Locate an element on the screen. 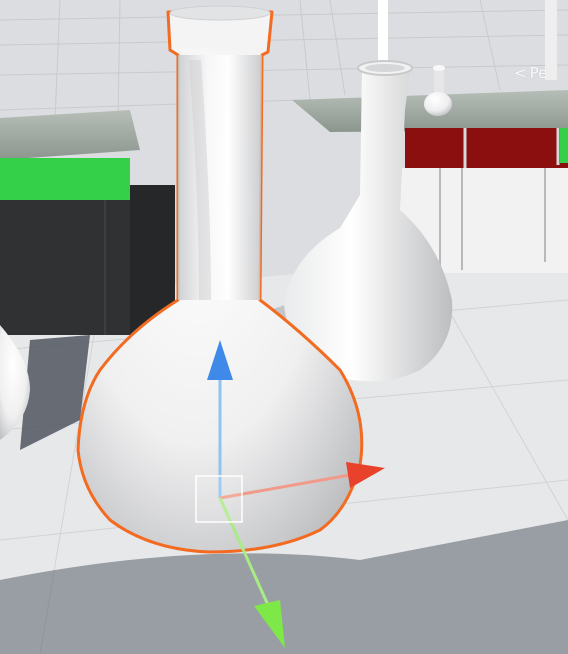  gizmo-center-handle is located at coordinates (219, 499).